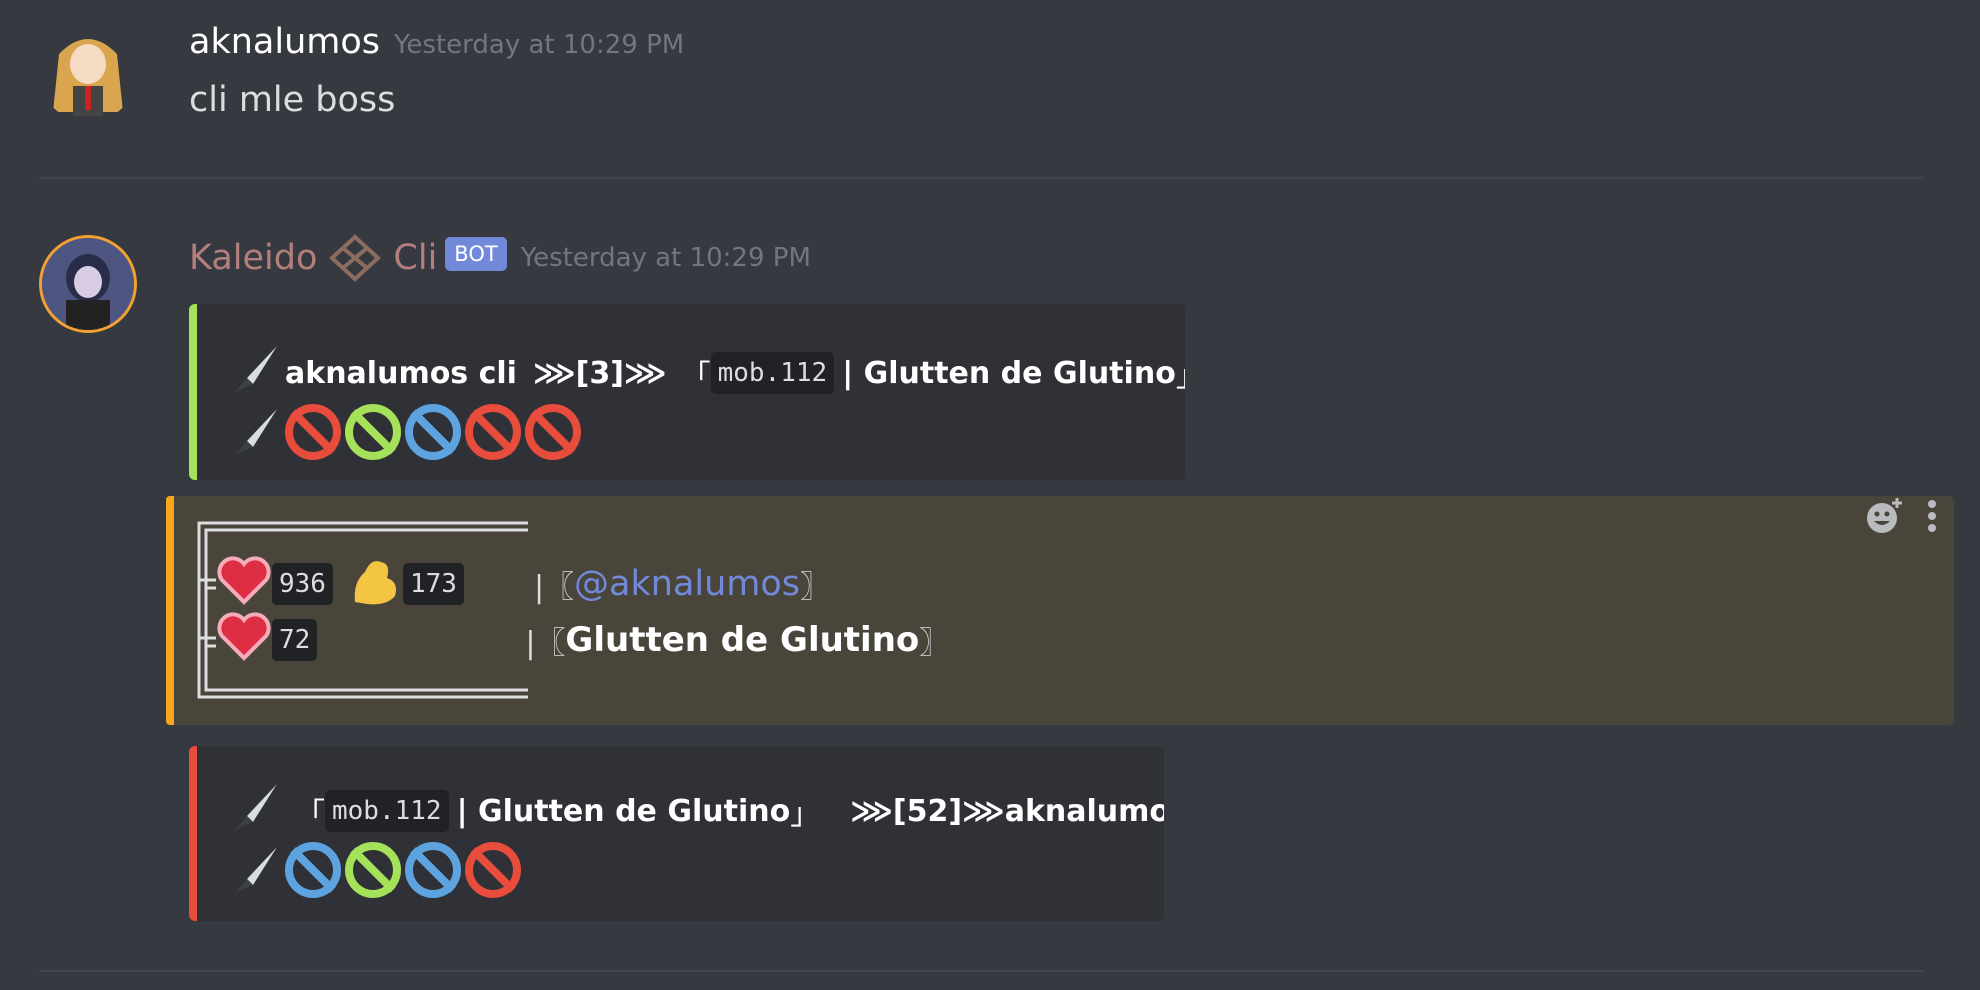  What do you see at coordinates (1932, 518) in the screenshot?
I see `more-options-icon` at bounding box center [1932, 518].